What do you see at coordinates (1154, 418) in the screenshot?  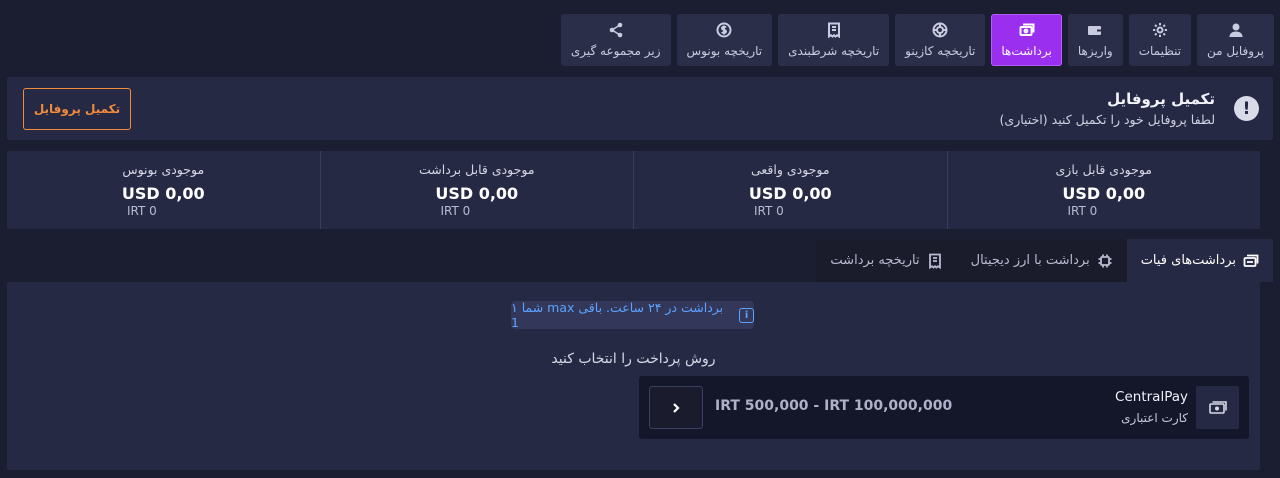 I see `payment-method-type: کارت اعتباری` at bounding box center [1154, 418].